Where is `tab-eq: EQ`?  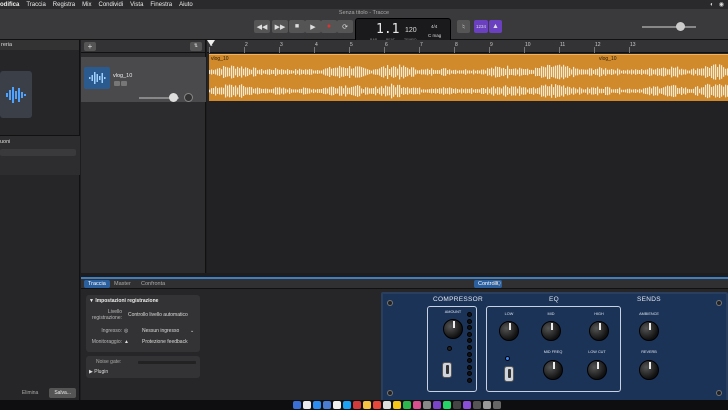 tab-eq: EQ is located at coordinates (497, 284).